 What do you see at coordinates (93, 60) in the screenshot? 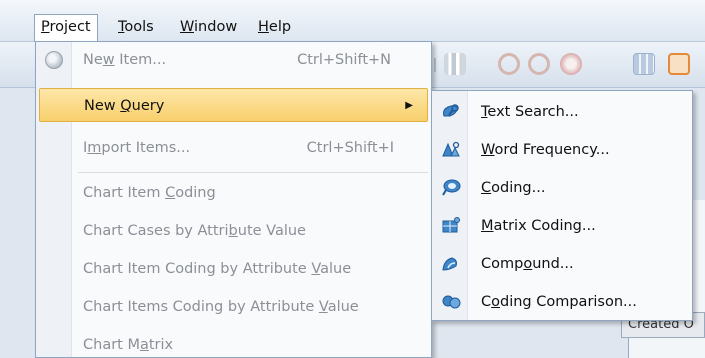
I see `label-text: Ne` at bounding box center [93, 60].